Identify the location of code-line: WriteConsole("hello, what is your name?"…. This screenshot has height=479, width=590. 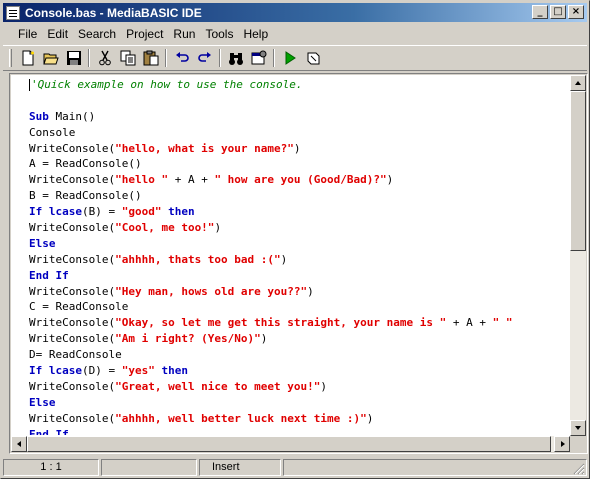
(301, 149).